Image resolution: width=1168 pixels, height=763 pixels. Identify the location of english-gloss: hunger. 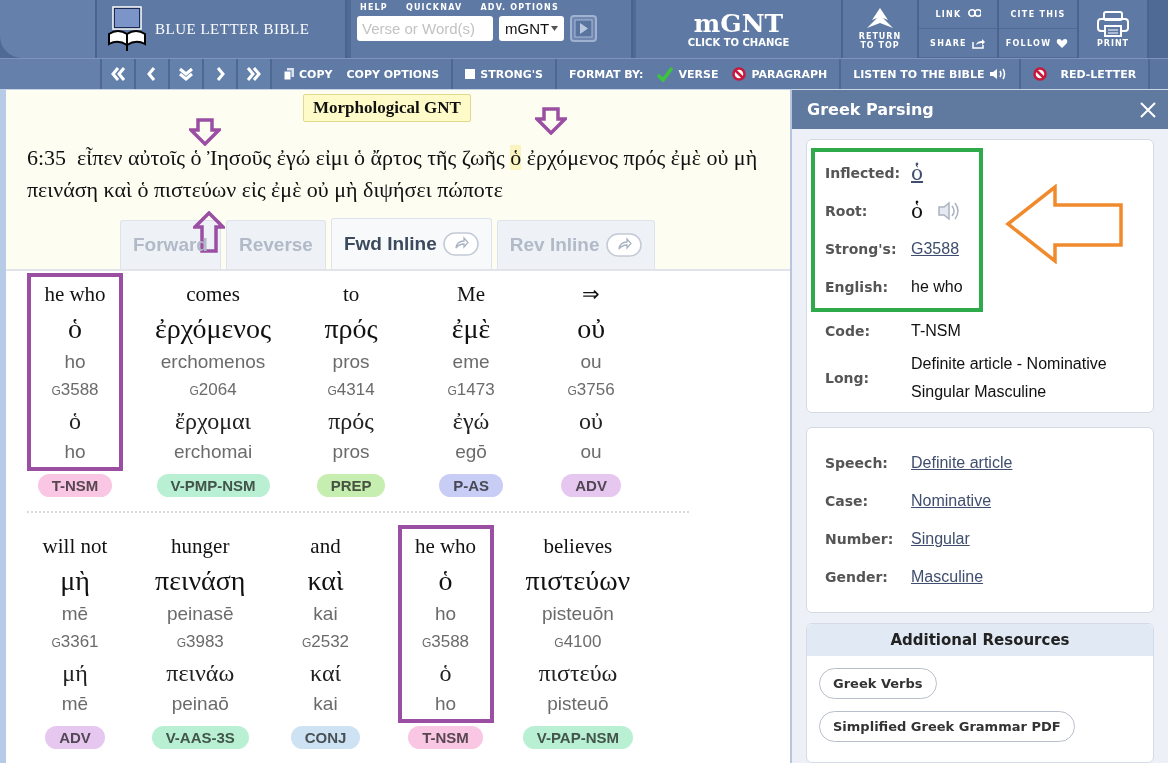
(200, 546).